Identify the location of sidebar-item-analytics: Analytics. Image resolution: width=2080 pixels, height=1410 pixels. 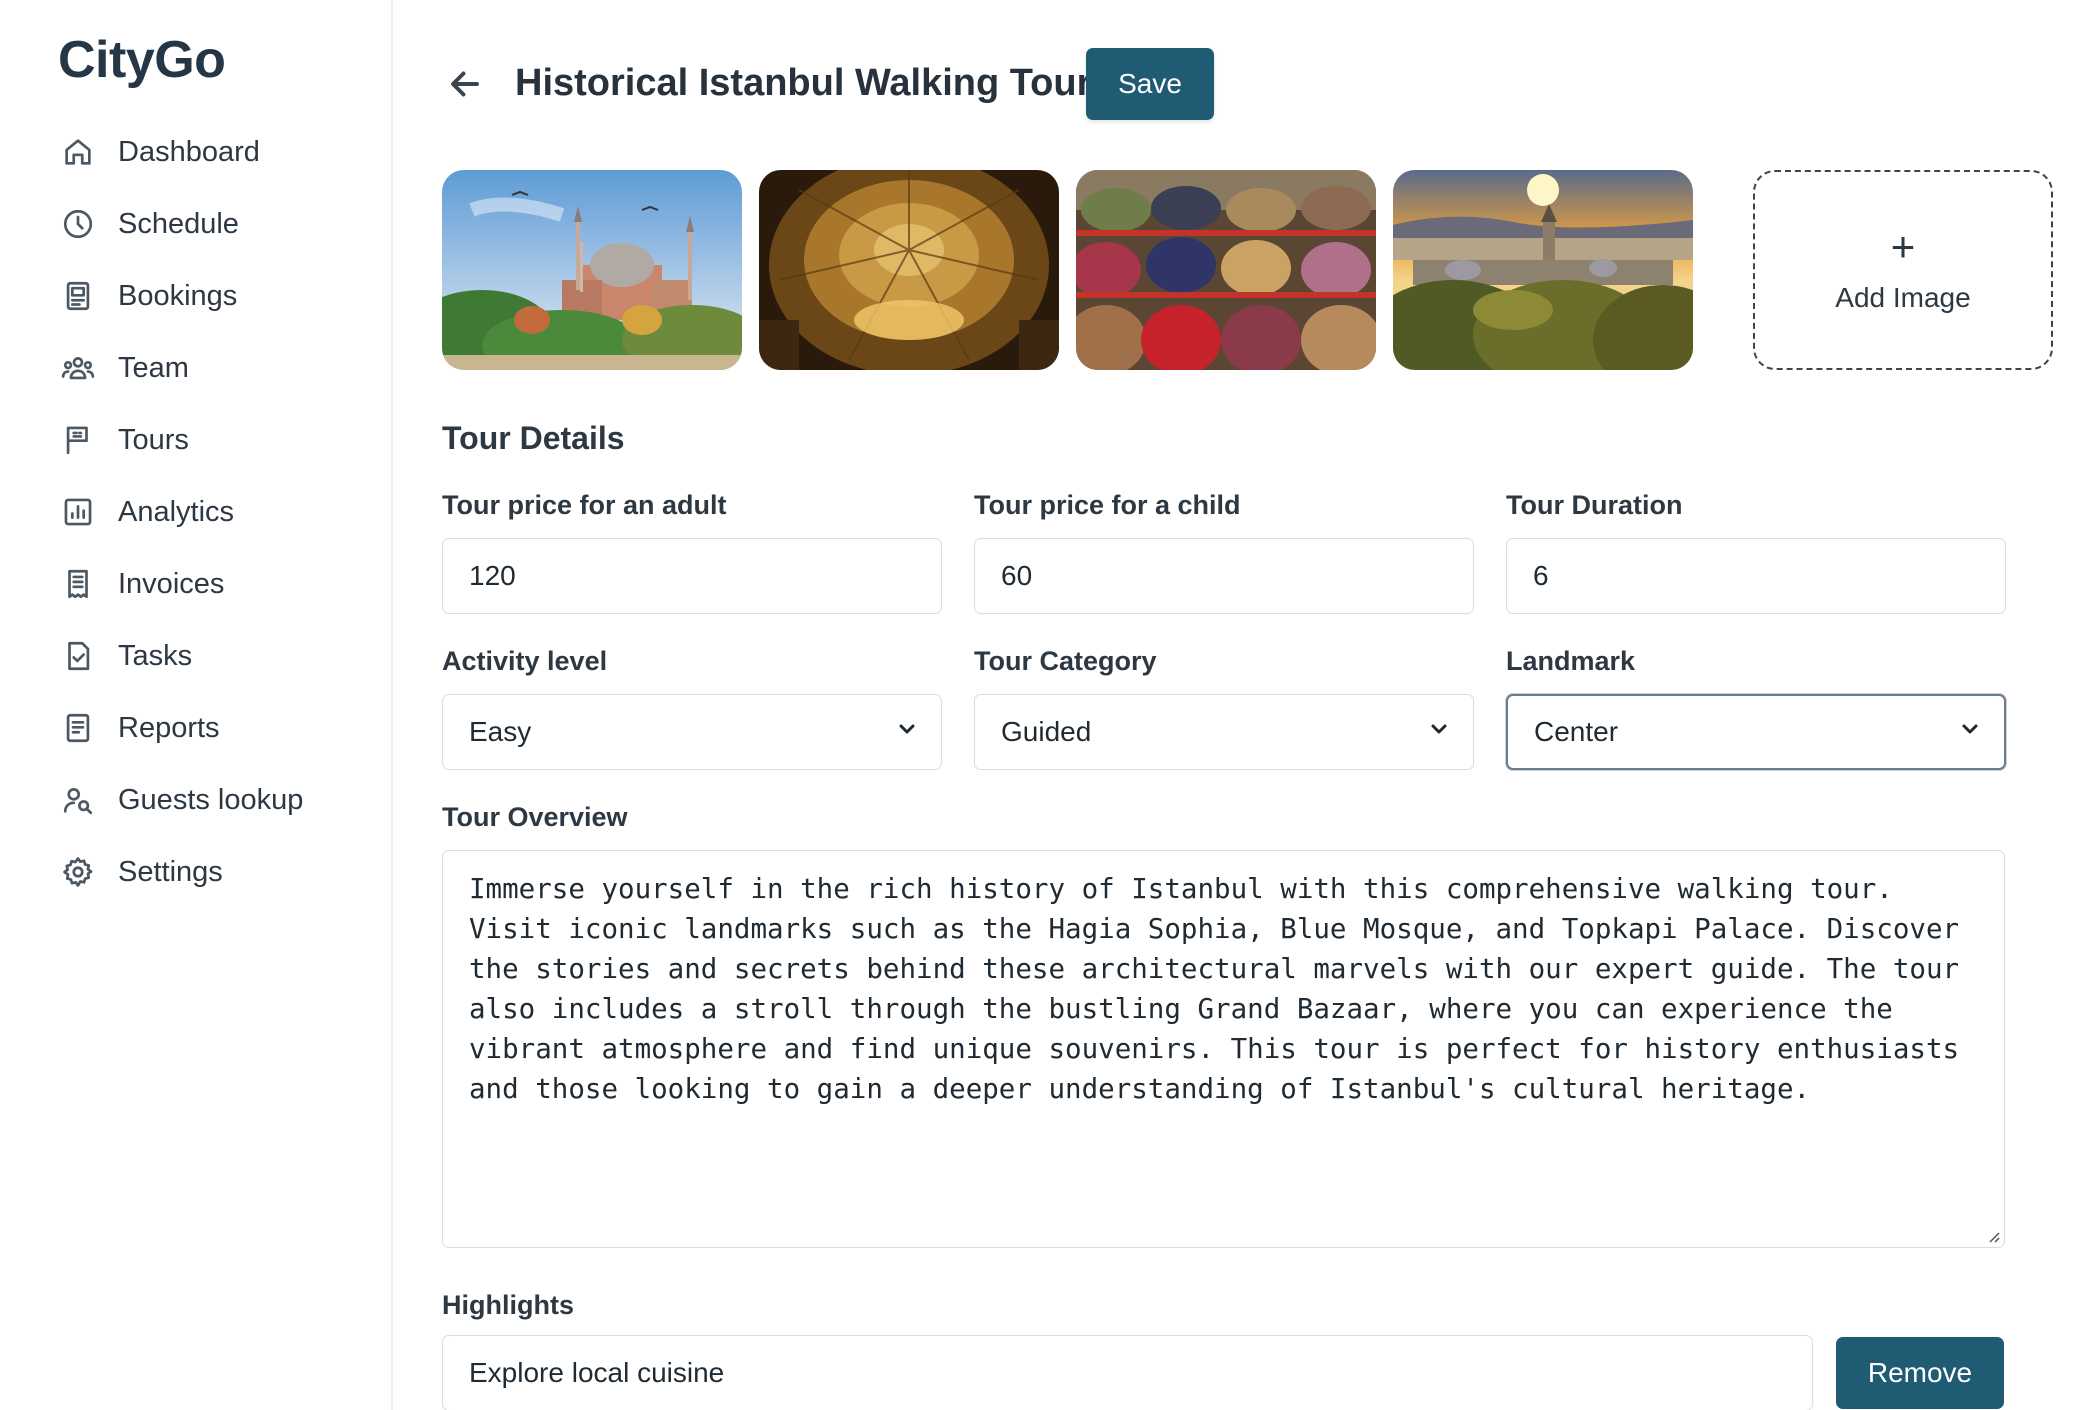
(208, 512).